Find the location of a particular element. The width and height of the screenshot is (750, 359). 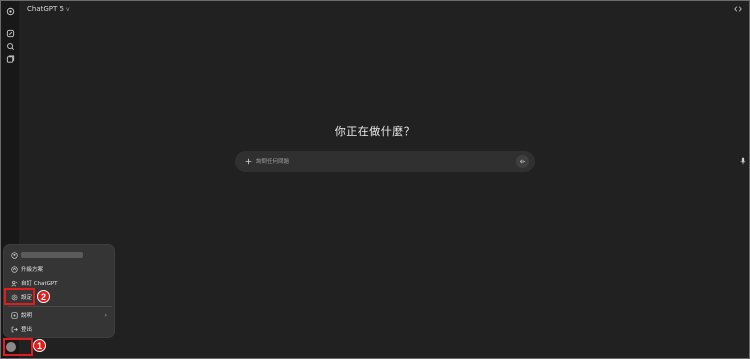

help-icon is located at coordinates (14, 315).